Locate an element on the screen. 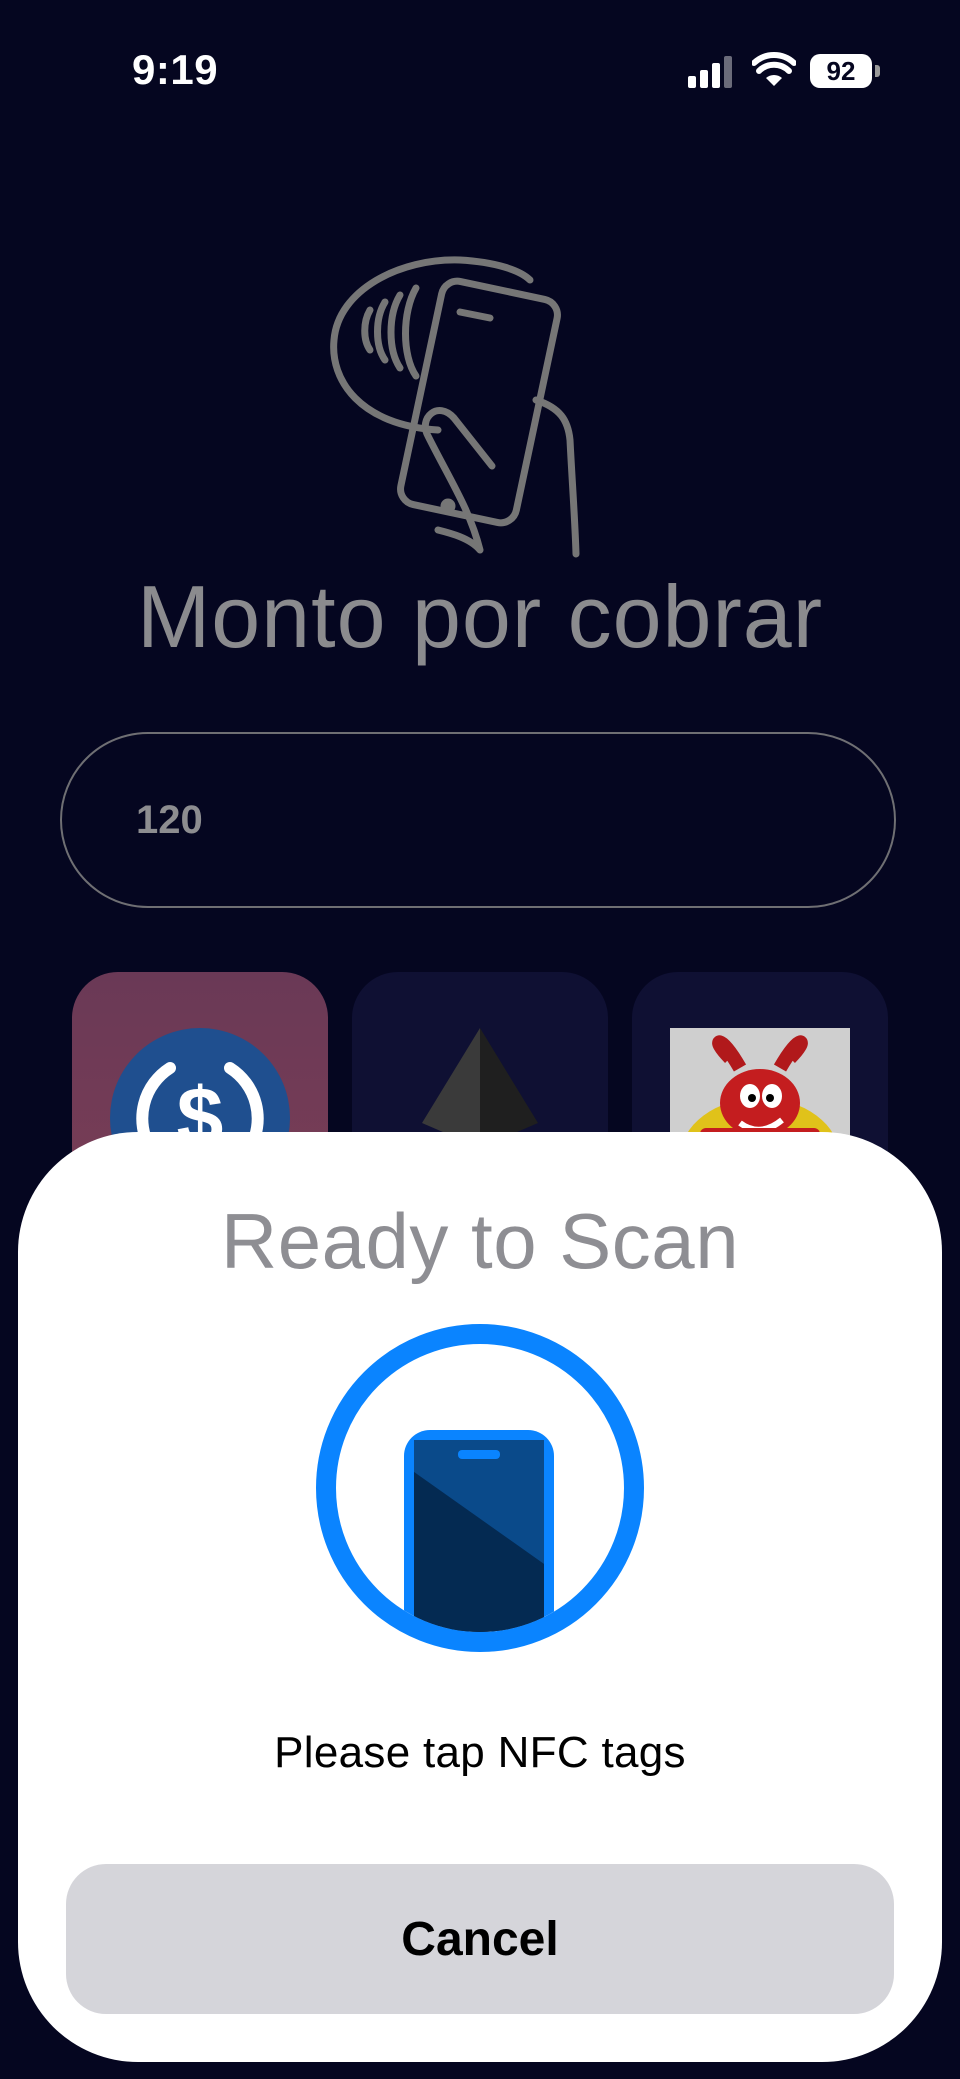  cancel-button: Cancel is located at coordinates (480, 1939).